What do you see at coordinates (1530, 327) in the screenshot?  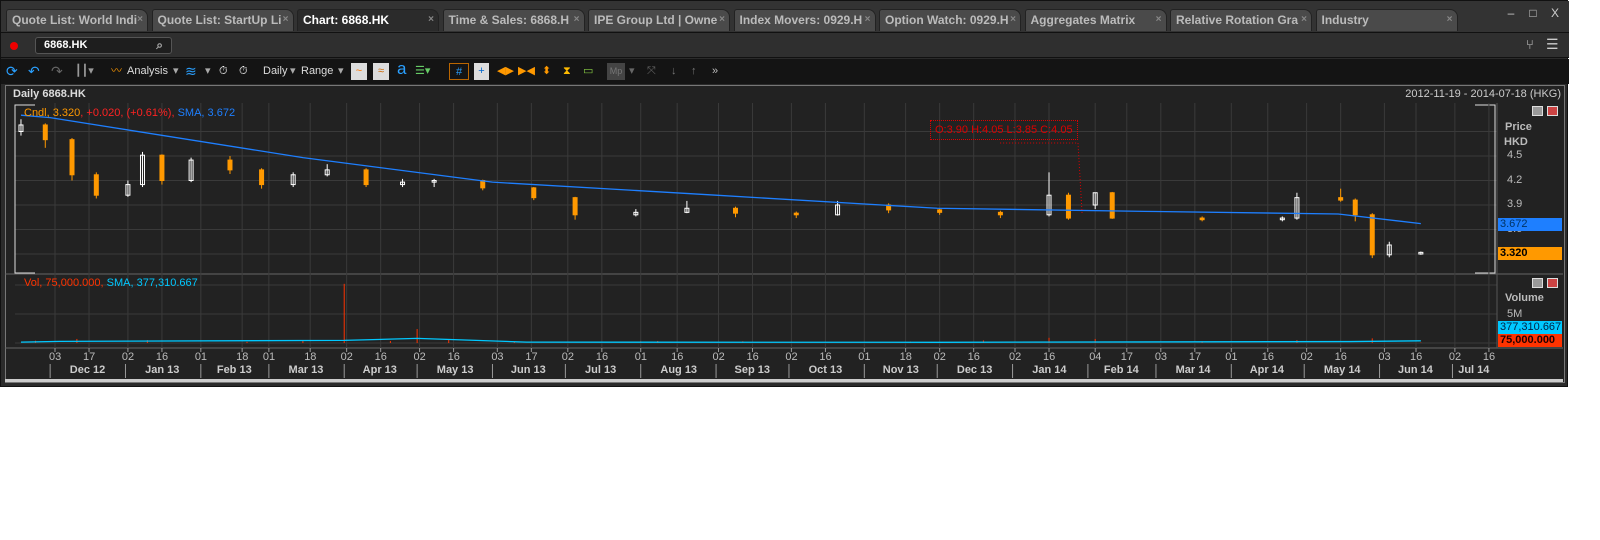 I see `volume-sma-tag: 377,310.667` at bounding box center [1530, 327].